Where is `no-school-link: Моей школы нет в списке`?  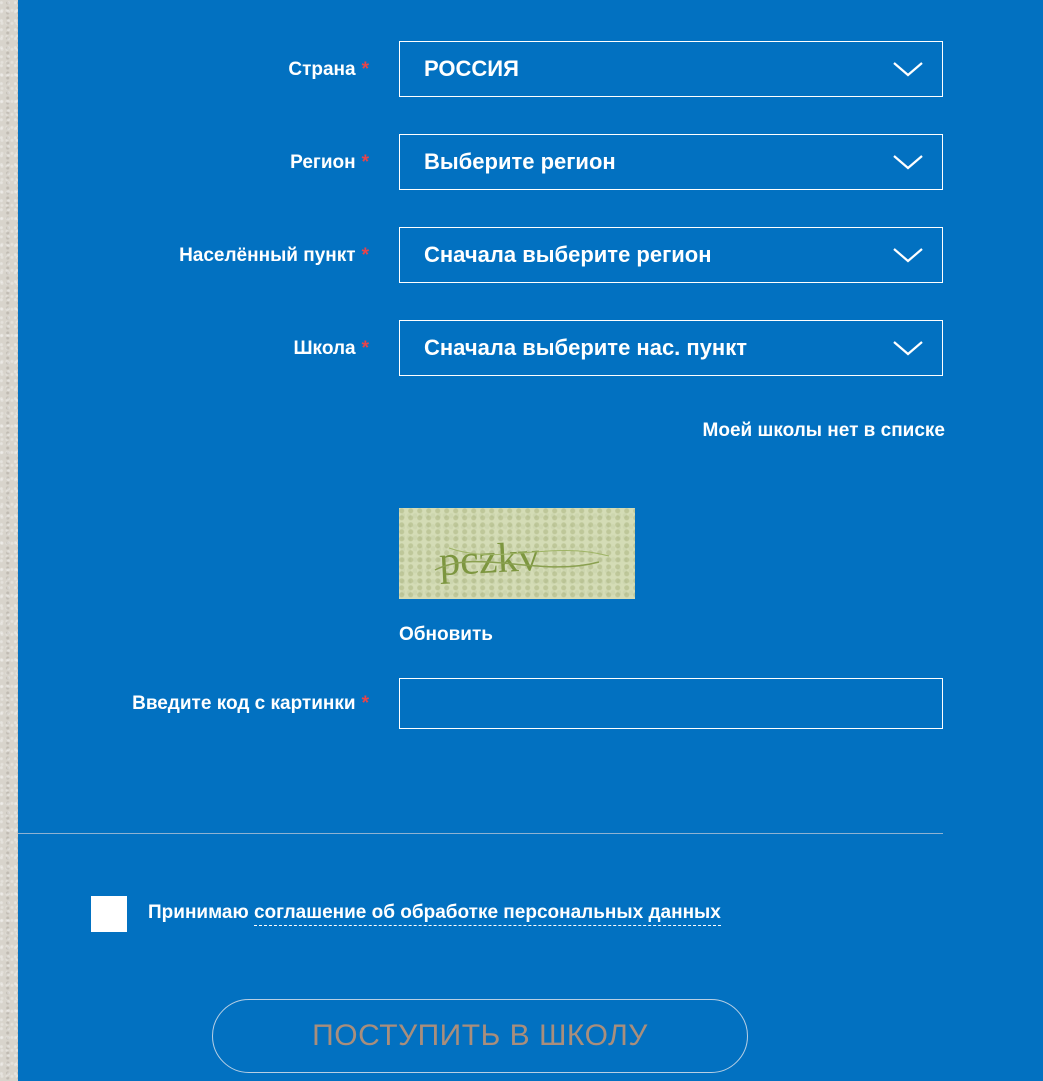
no-school-link: Моей школы нет в списке is located at coordinates (824, 431).